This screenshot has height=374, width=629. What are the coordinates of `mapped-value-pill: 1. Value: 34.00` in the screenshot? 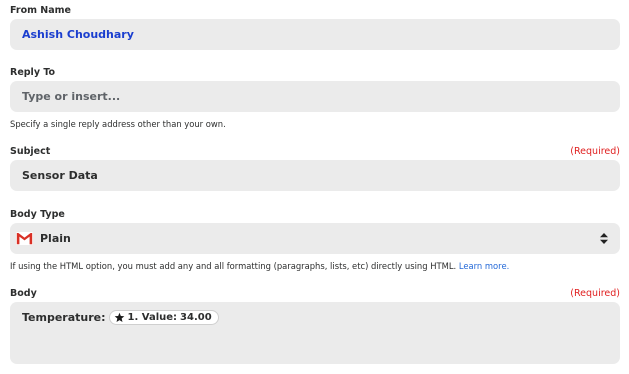 It's located at (163, 317).